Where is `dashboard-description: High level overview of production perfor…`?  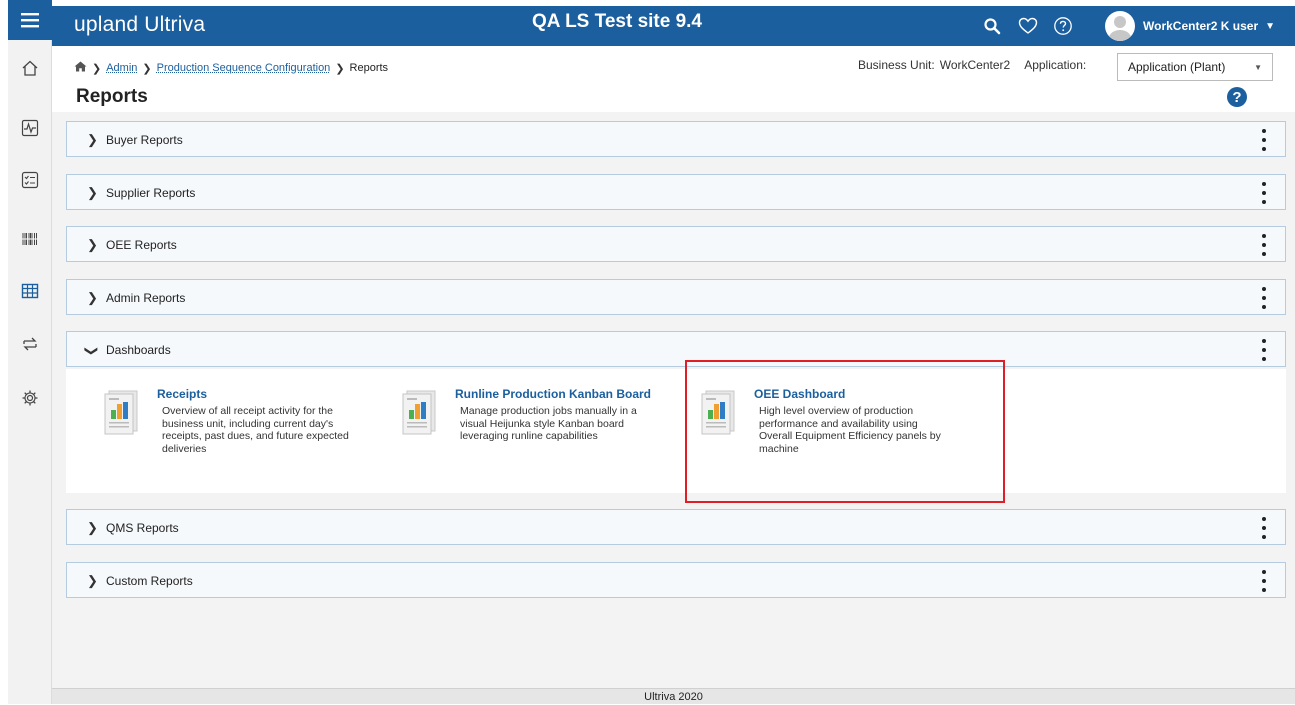 dashboard-description: High level overview of production perfor… is located at coordinates (864, 430).